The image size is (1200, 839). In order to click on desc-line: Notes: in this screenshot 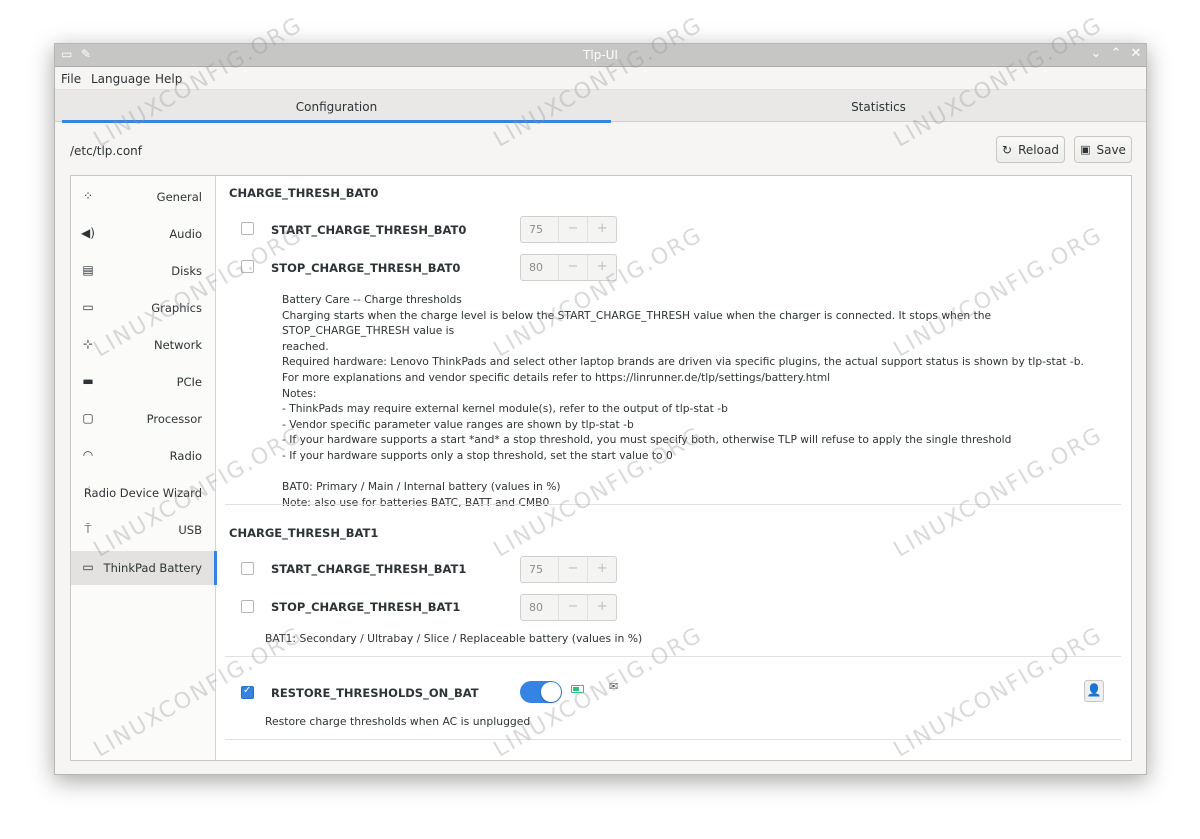, I will do `click(299, 393)`.